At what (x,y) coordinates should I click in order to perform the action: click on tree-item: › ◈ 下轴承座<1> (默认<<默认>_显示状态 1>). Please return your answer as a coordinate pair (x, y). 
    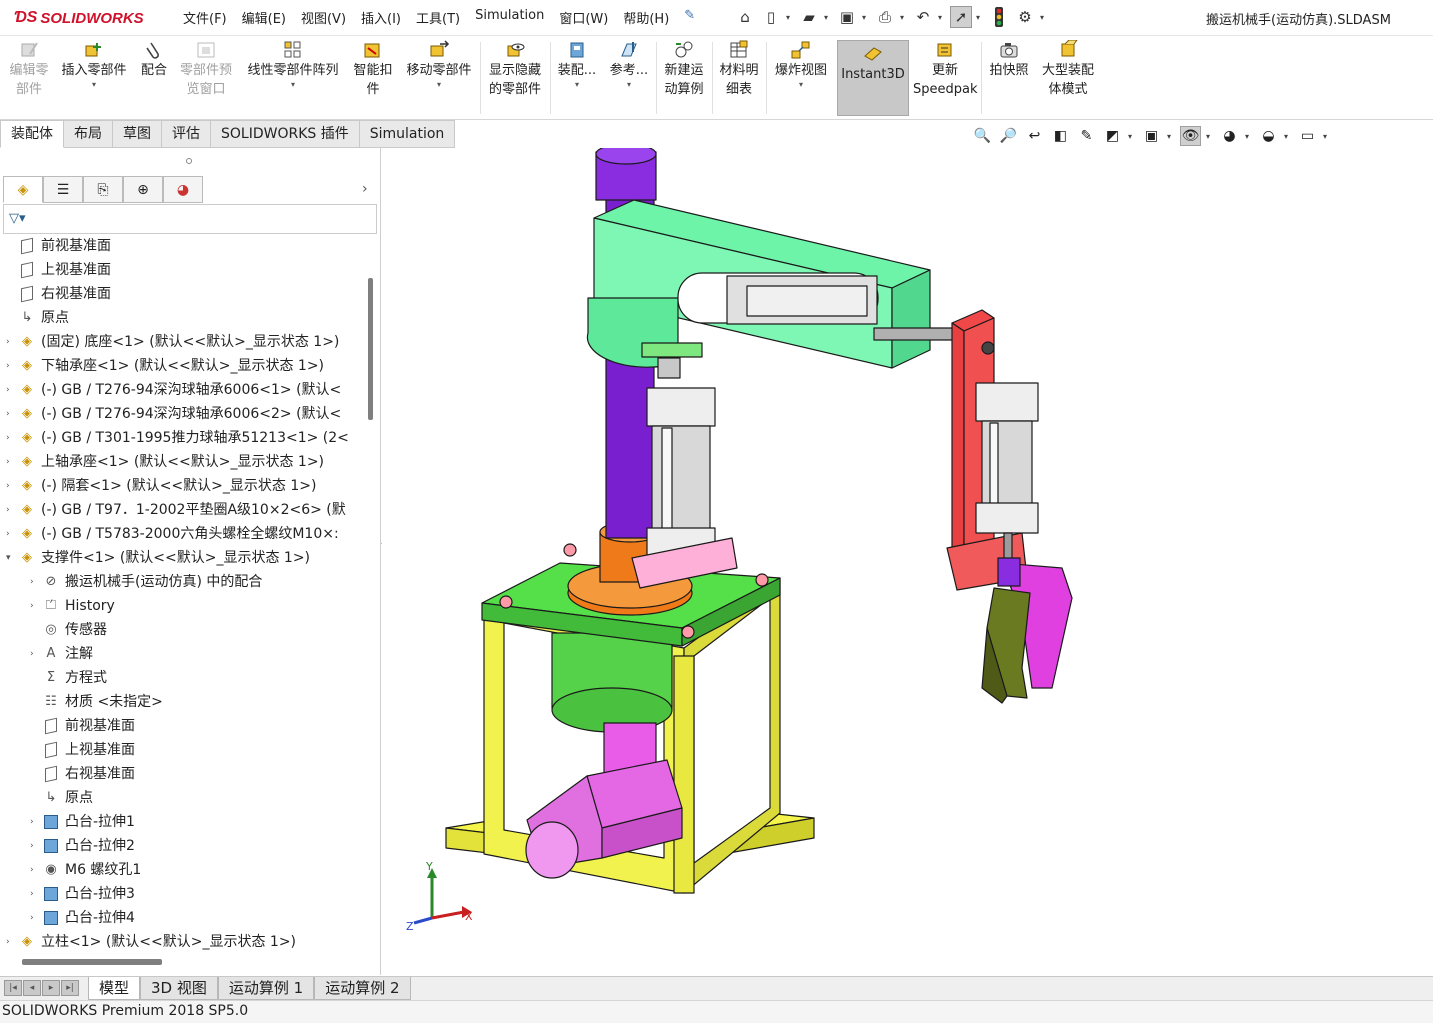
    Looking at the image, I should click on (165, 366).